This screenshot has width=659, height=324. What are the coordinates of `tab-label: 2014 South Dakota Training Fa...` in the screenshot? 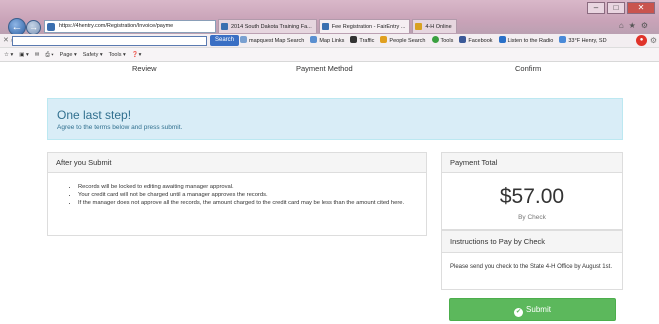 It's located at (271, 27).